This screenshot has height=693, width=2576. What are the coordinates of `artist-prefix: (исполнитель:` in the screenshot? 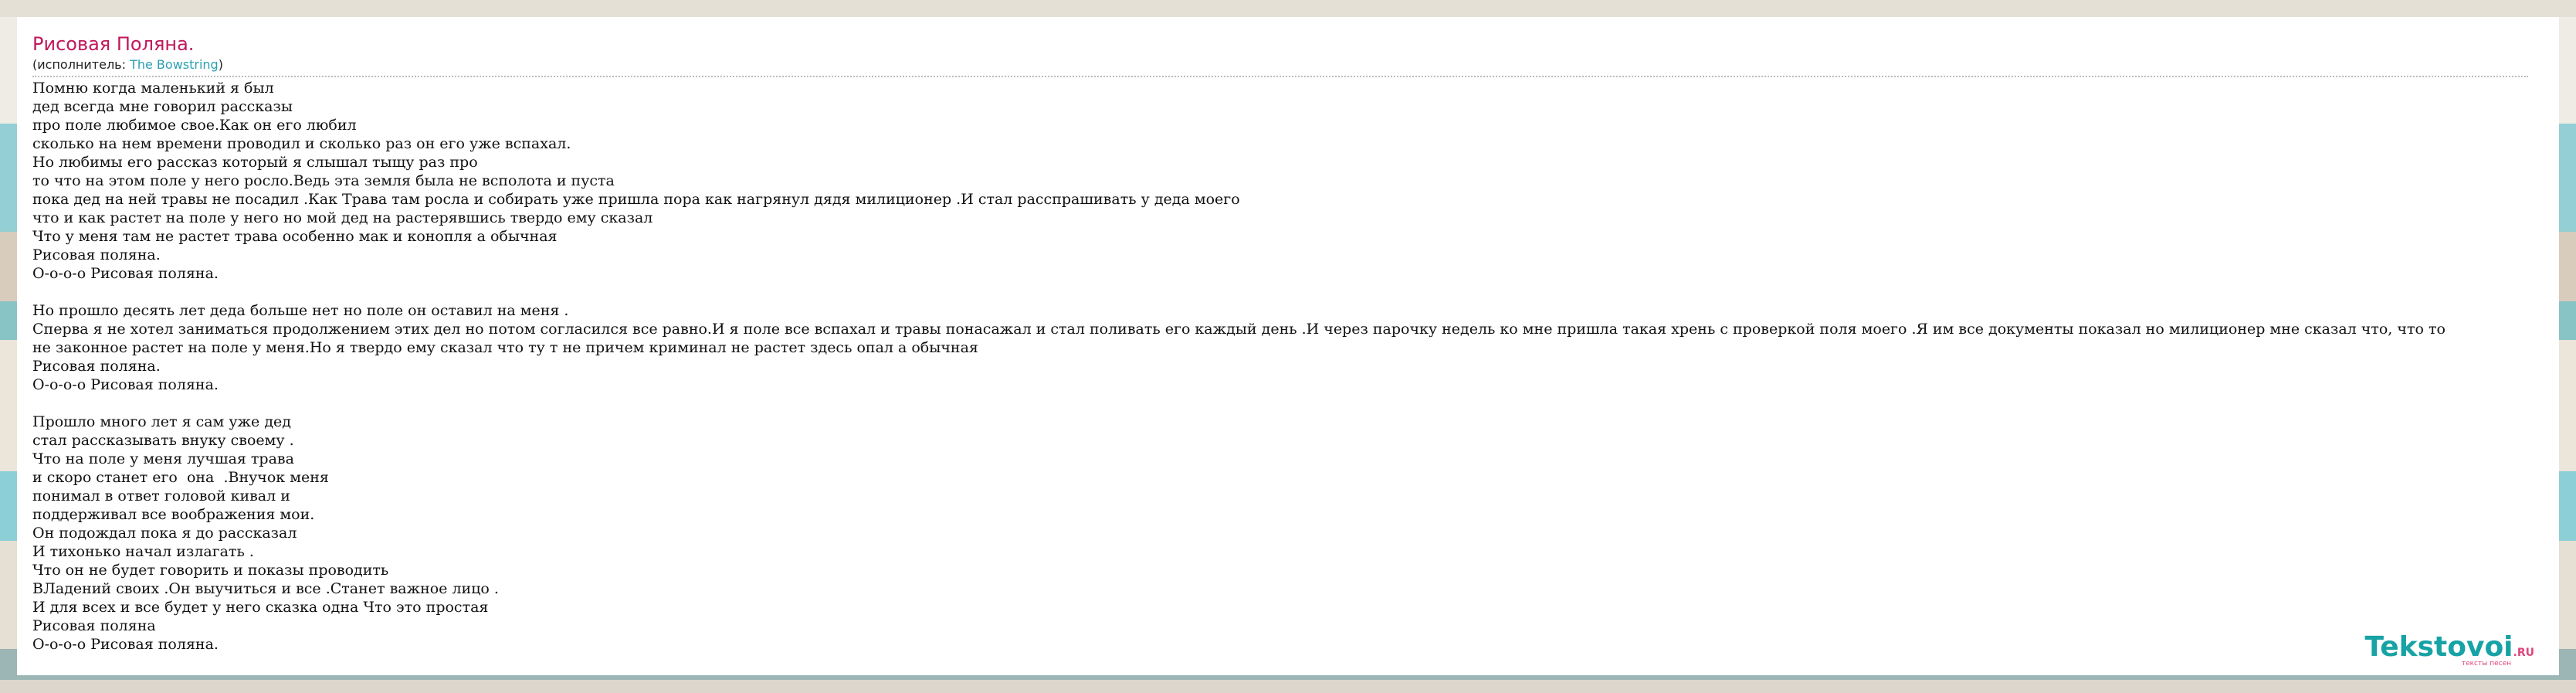 It's located at (81, 64).